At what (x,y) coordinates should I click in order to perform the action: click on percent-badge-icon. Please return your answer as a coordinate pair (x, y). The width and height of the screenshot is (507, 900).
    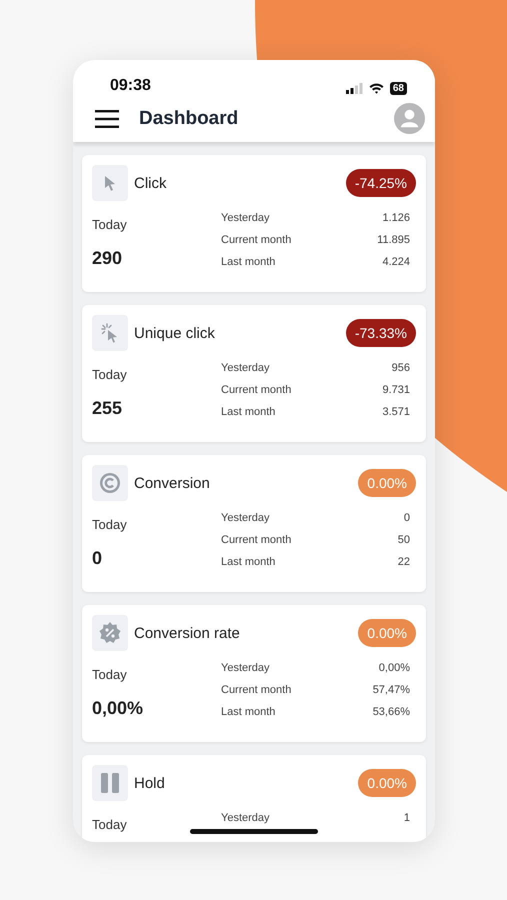
    Looking at the image, I should click on (110, 633).